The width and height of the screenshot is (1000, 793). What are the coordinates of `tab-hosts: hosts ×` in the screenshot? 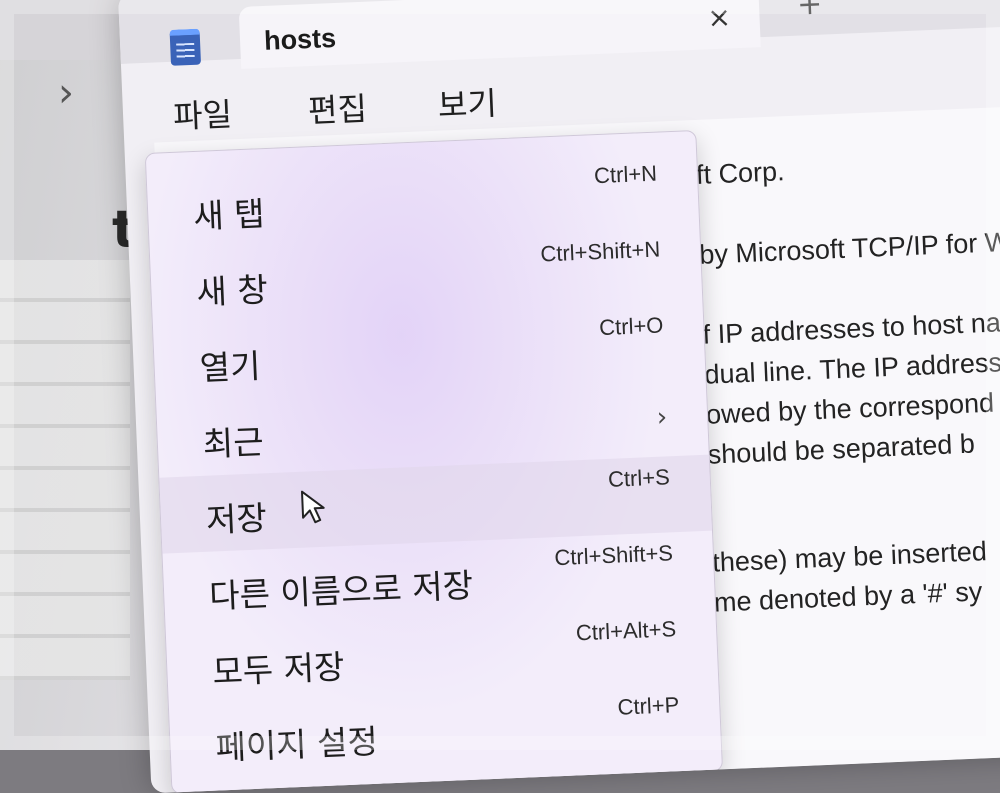 It's located at (499, 34).